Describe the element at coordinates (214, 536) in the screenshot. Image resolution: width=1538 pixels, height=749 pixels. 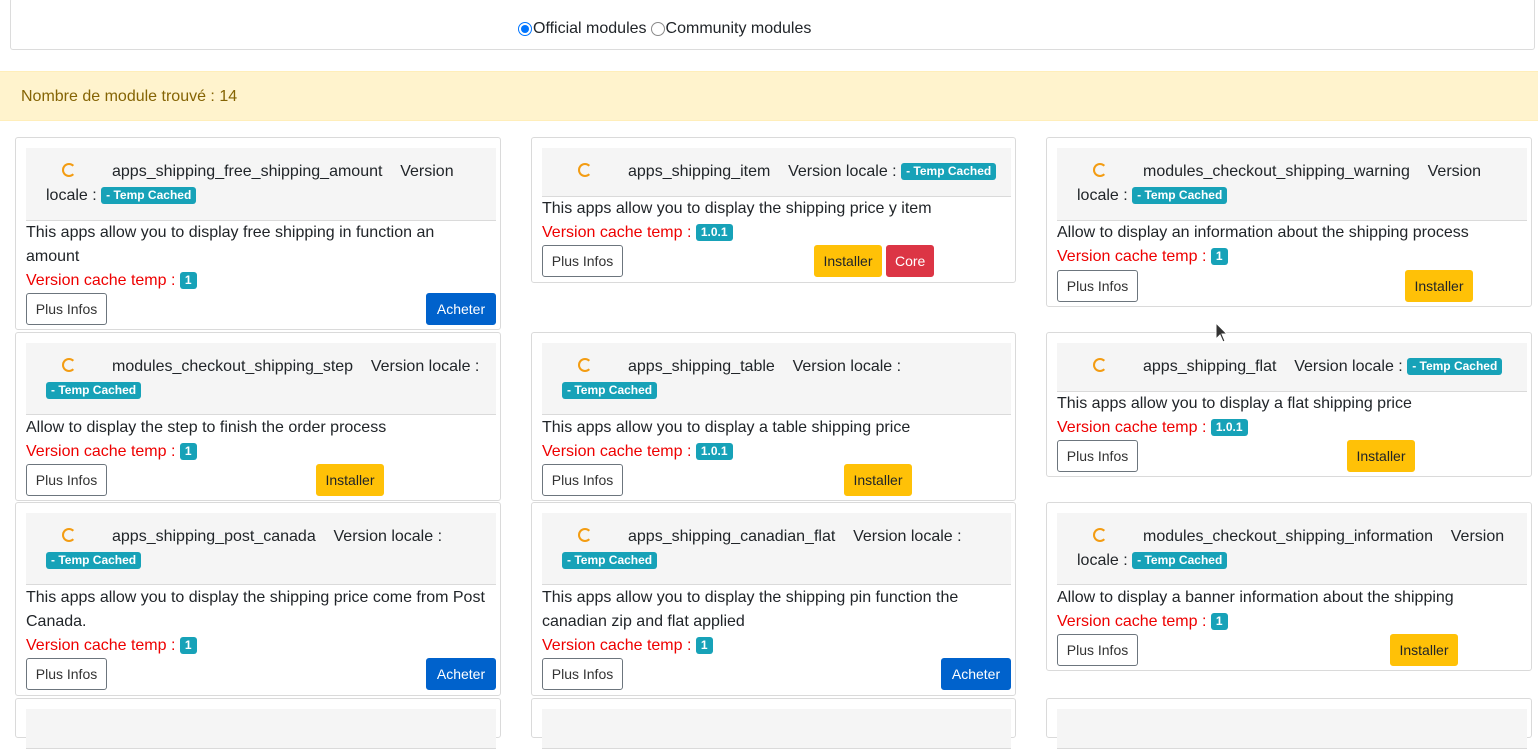
I see `module-name: apps_shipping_post_canada` at that location.